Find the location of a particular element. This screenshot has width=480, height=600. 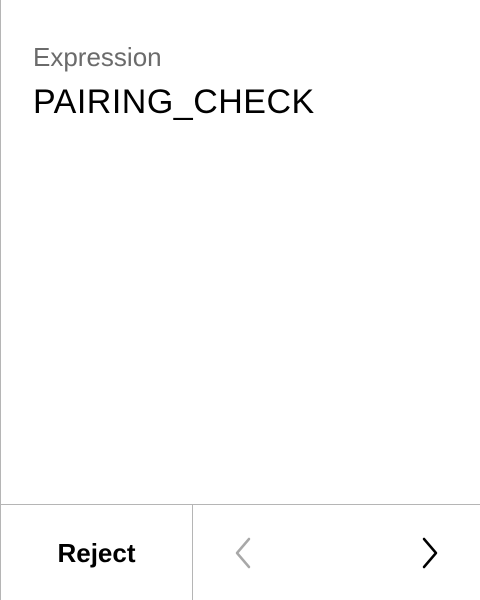

chevron-right-icon is located at coordinates (430, 553).